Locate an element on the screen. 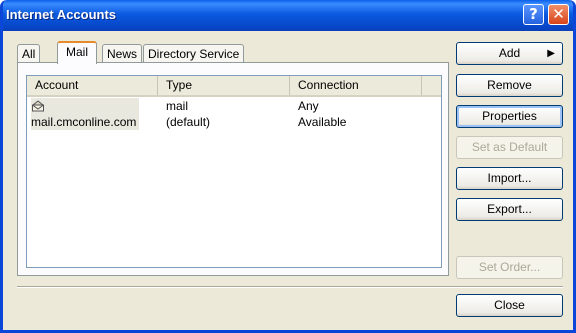 The height and width of the screenshot is (333, 576). tab-all: All is located at coordinates (29, 54).